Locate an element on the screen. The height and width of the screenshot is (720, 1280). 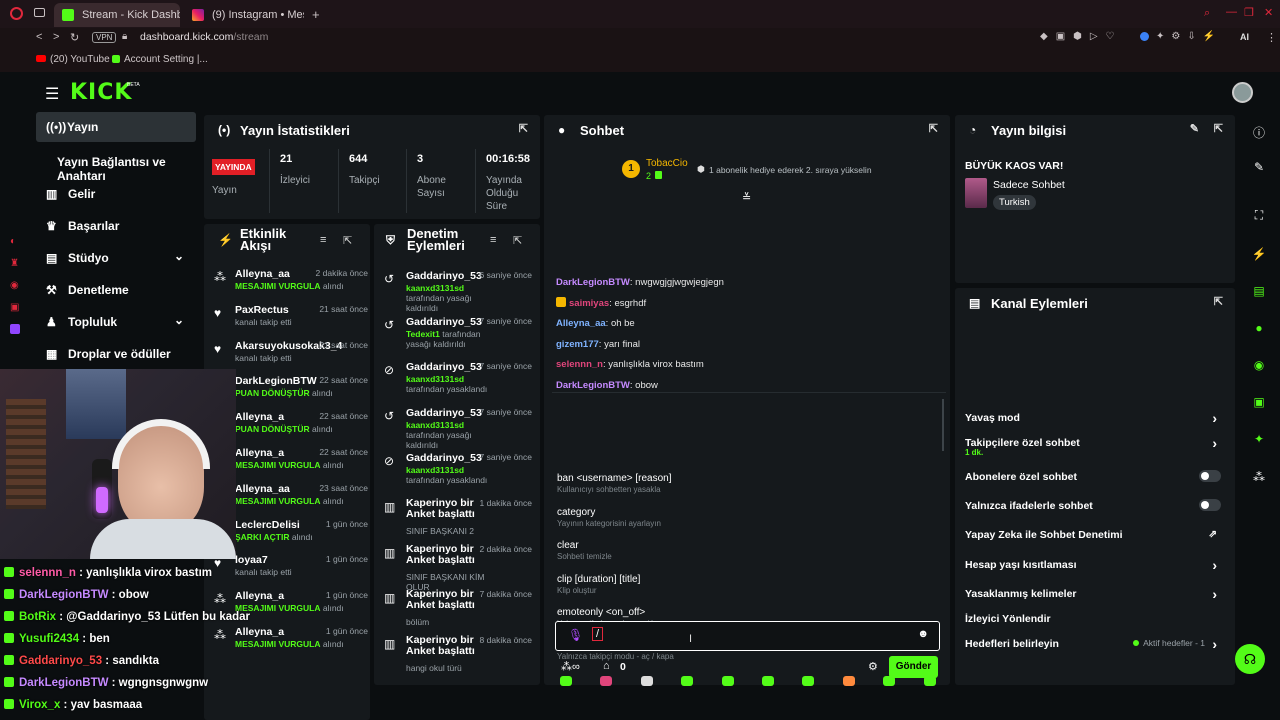
channel-action-row: Takipçilere özel sohbet 1 dk. › is located at coordinates (1095, 449).